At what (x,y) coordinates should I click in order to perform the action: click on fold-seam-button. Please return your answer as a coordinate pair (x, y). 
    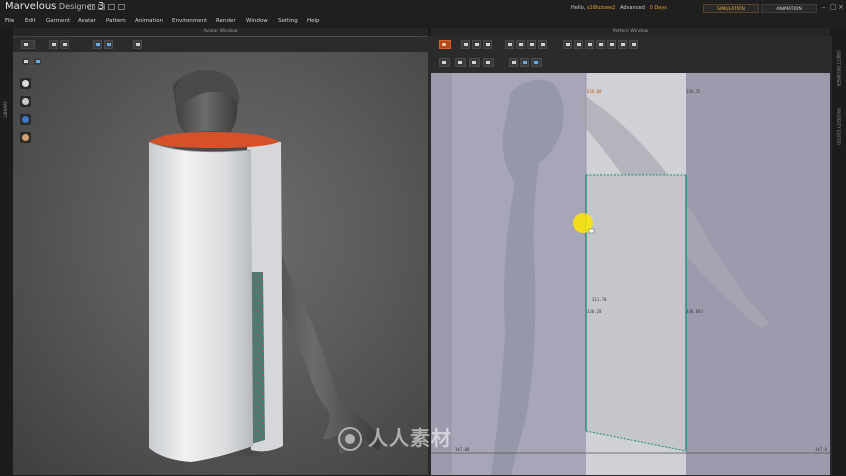
    Looking at the image, I should click on (600, 44).